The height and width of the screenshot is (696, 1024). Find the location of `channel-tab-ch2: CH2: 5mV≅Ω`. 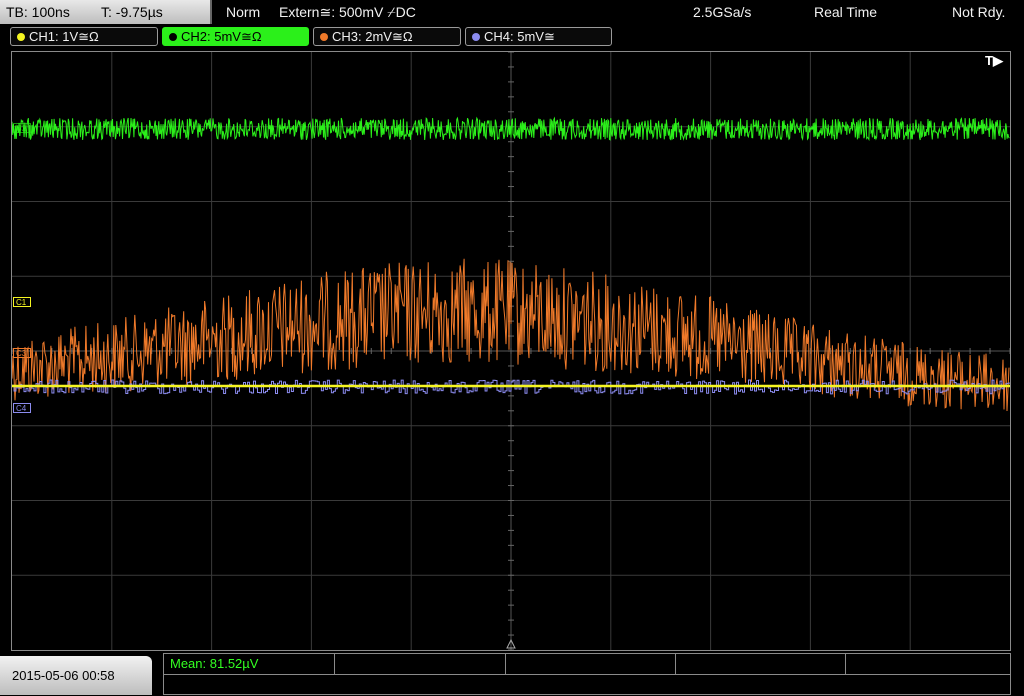

channel-tab-ch2: CH2: 5mV≅Ω is located at coordinates (235, 36).